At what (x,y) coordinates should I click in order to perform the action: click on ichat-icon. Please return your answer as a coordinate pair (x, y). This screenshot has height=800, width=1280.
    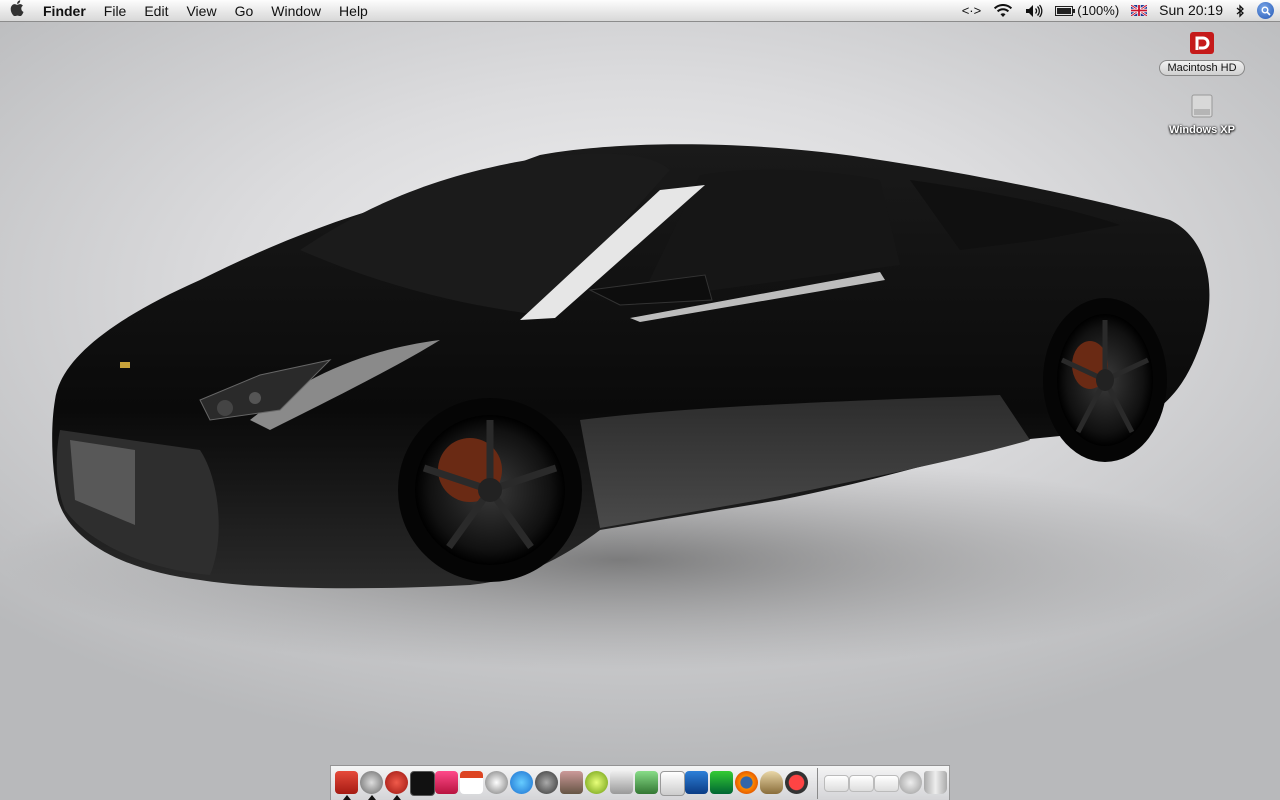
    Looking at the image, I should click on (796, 782).